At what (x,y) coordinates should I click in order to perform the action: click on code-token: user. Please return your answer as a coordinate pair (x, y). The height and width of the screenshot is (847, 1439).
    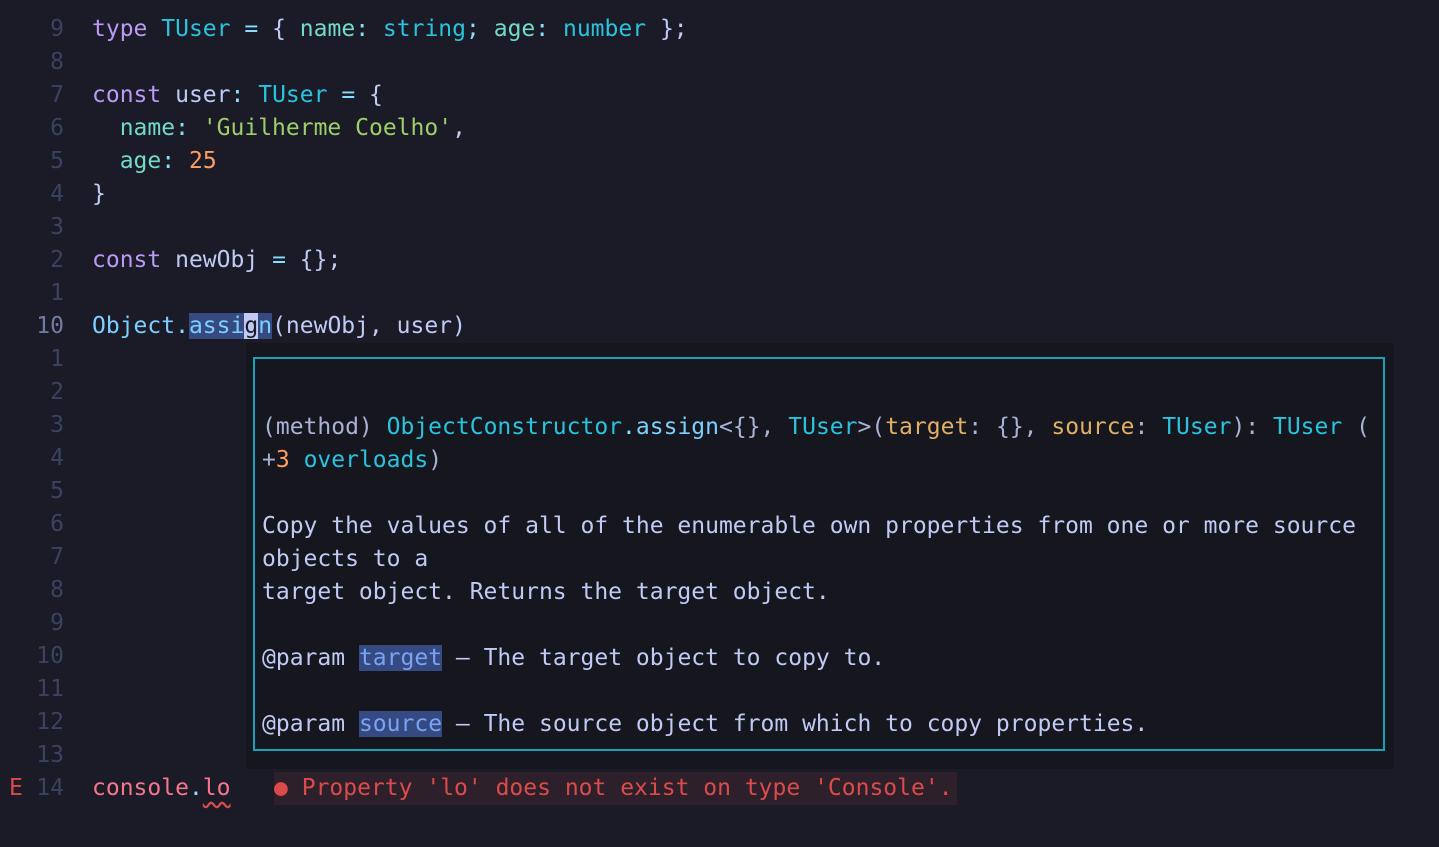
    Looking at the image, I should click on (203, 95).